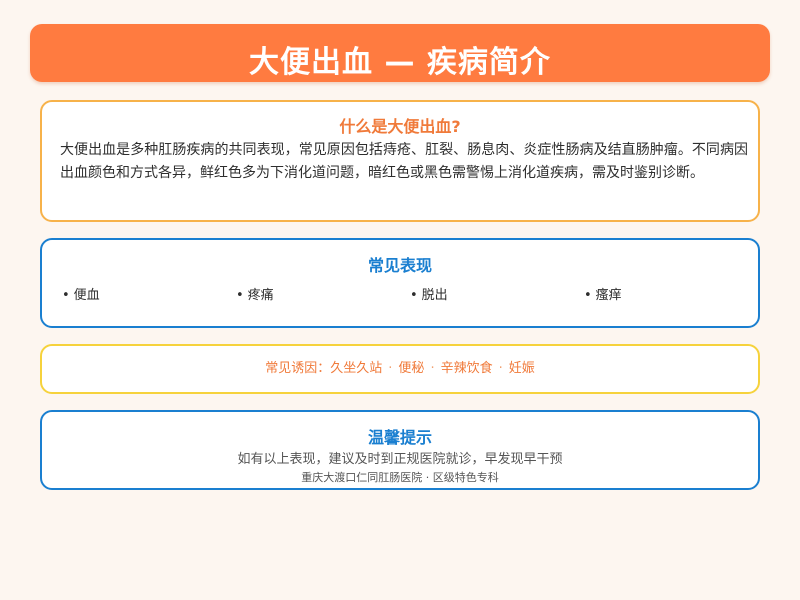 The height and width of the screenshot is (600, 800). Describe the element at coordinates (400, 62) in the screenshot. I see `page-title: 大便出血 — 疾病简介` at that location.